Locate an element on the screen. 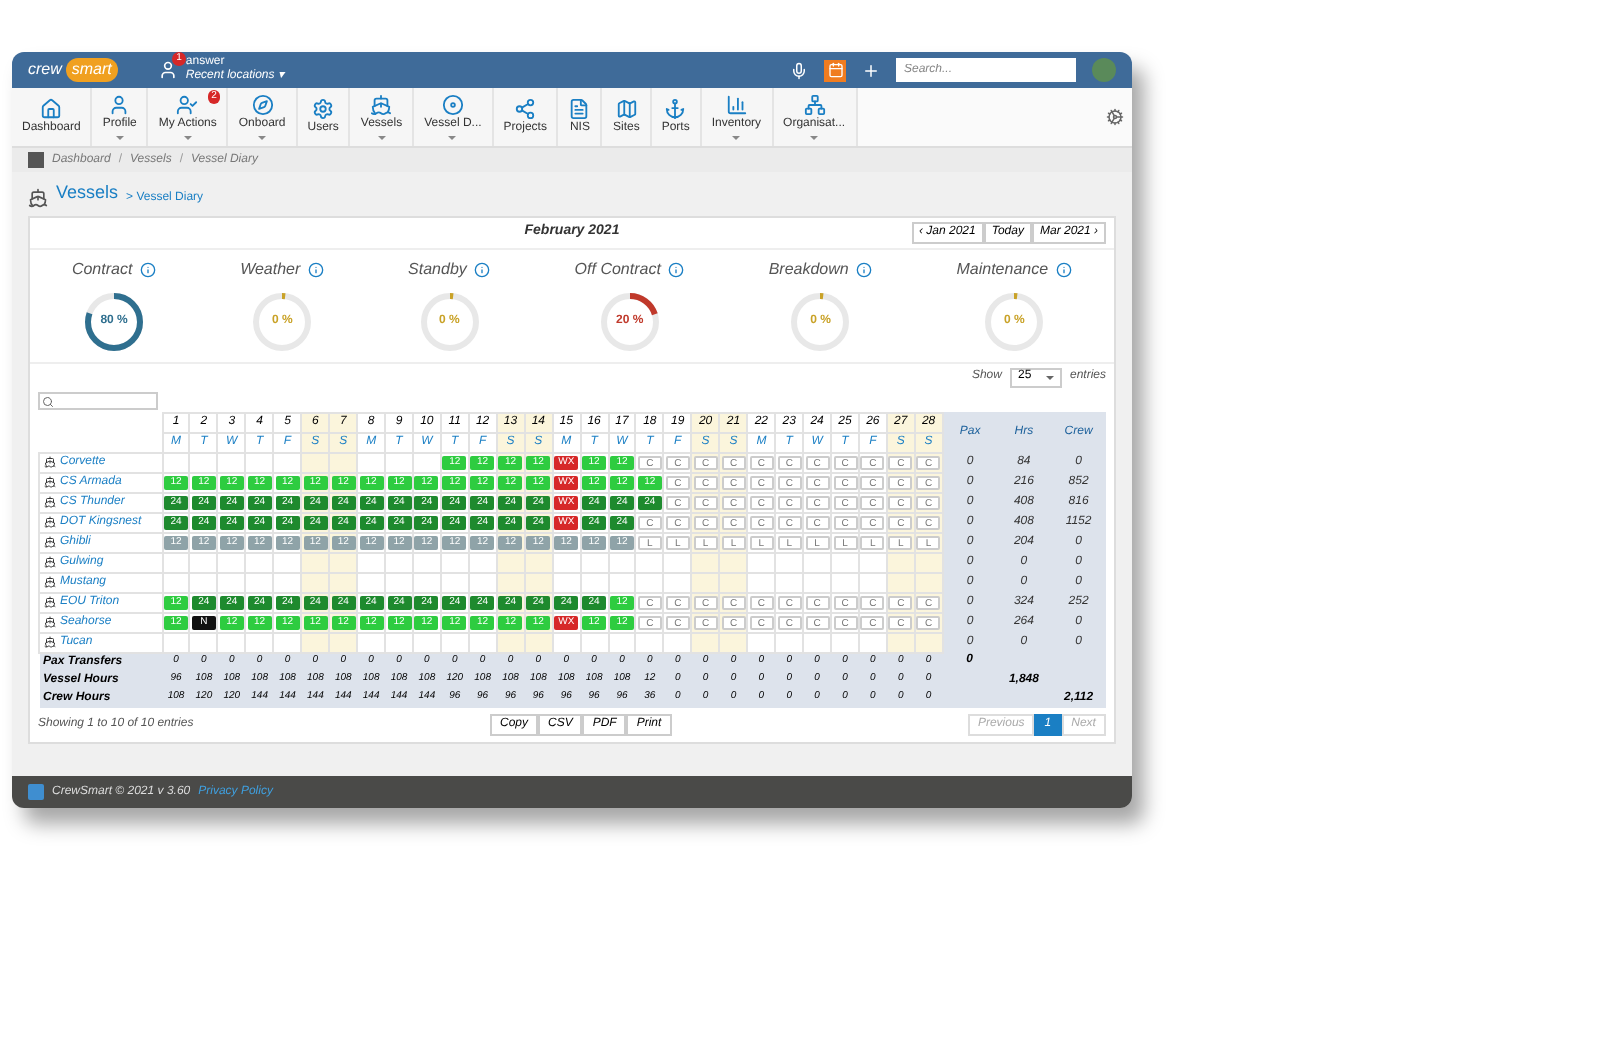 Image resolution: width=1600 pixels, height=1042 pixels. ship-icon is located at coordinates (38, 197).